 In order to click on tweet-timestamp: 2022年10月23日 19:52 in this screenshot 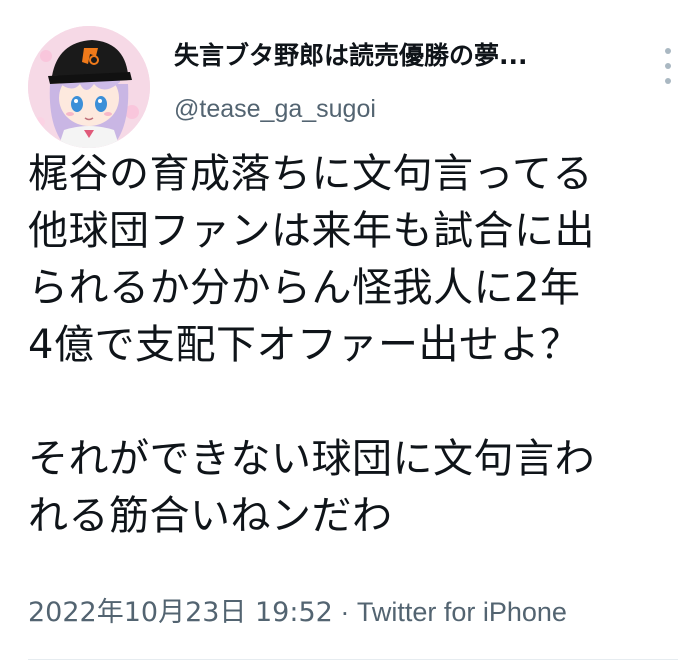, I will do `click(180, 612)`.